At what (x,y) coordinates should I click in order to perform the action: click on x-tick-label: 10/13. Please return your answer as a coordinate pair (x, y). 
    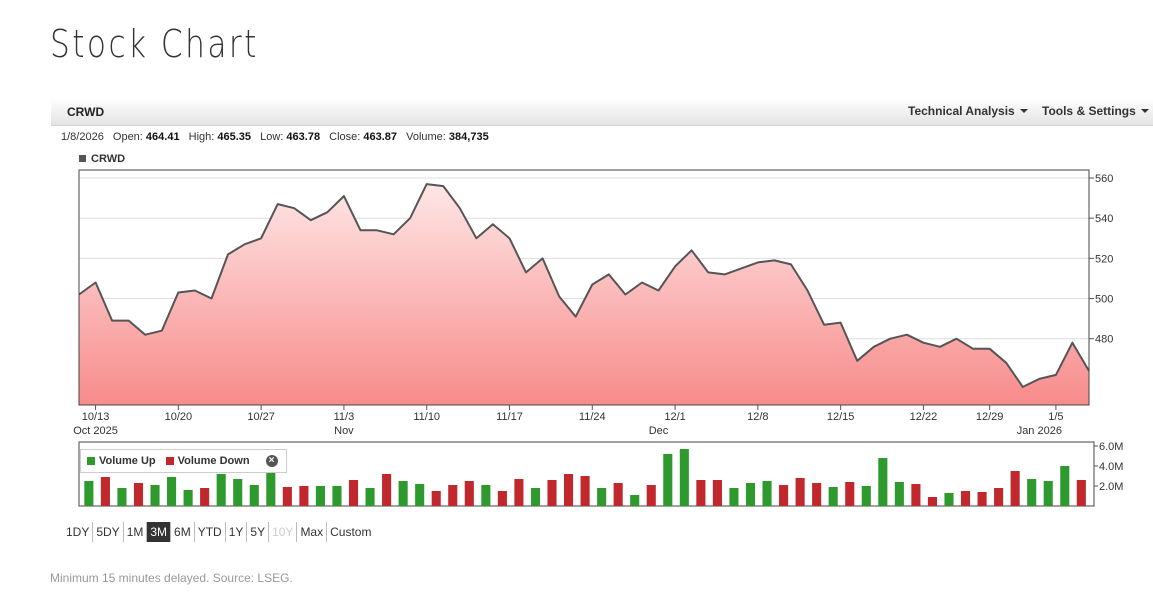
    Looking at the image, I should click on (96, 417).